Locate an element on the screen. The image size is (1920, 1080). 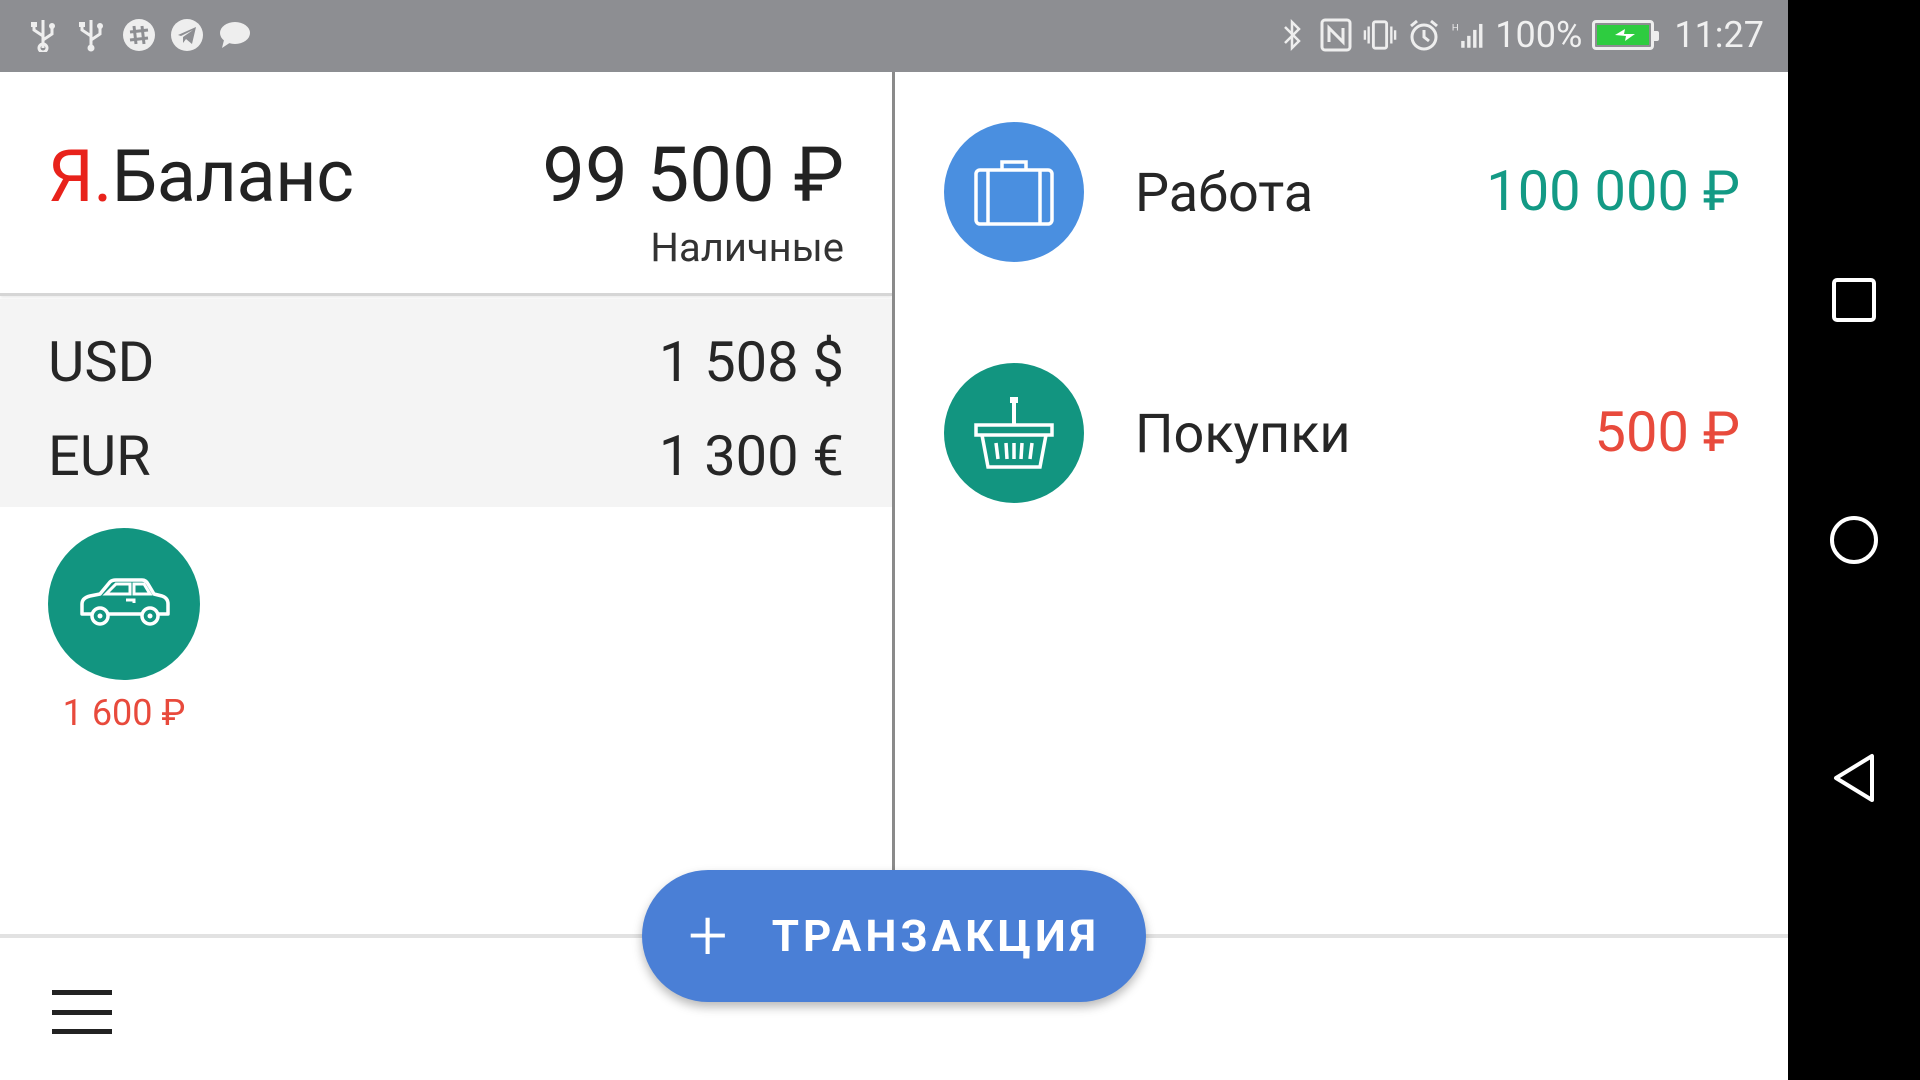
hamburger-menu-icon is located at coordinates (82, 1012).